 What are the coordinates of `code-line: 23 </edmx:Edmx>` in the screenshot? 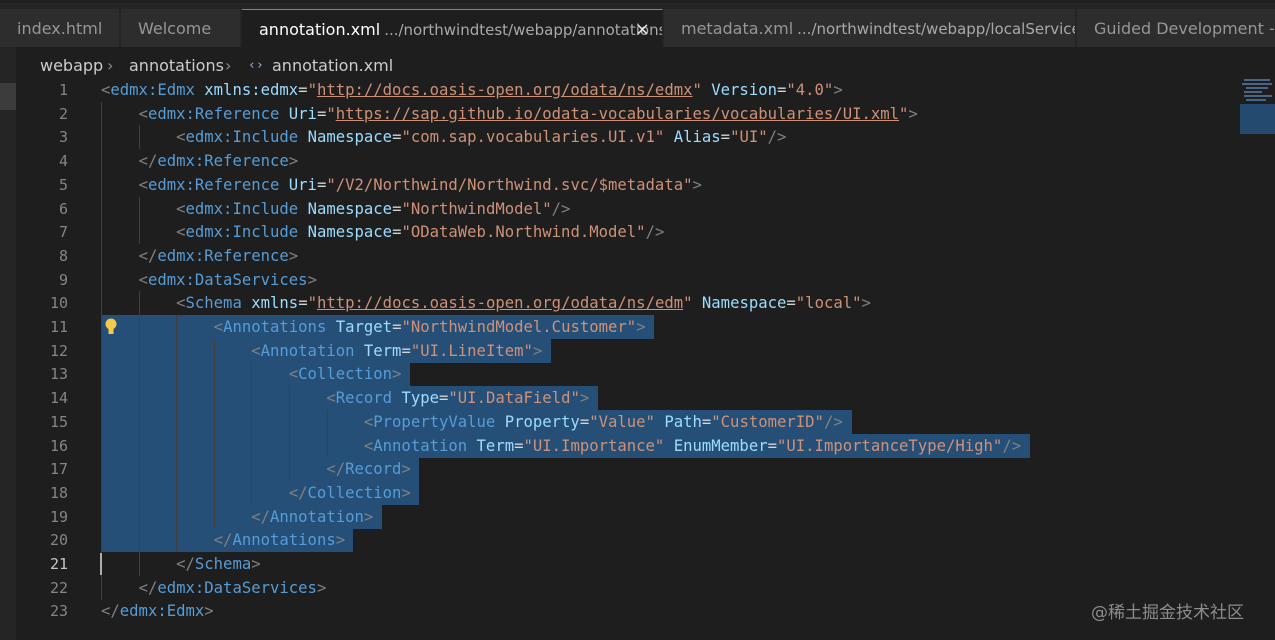 It's located at (628, 611).